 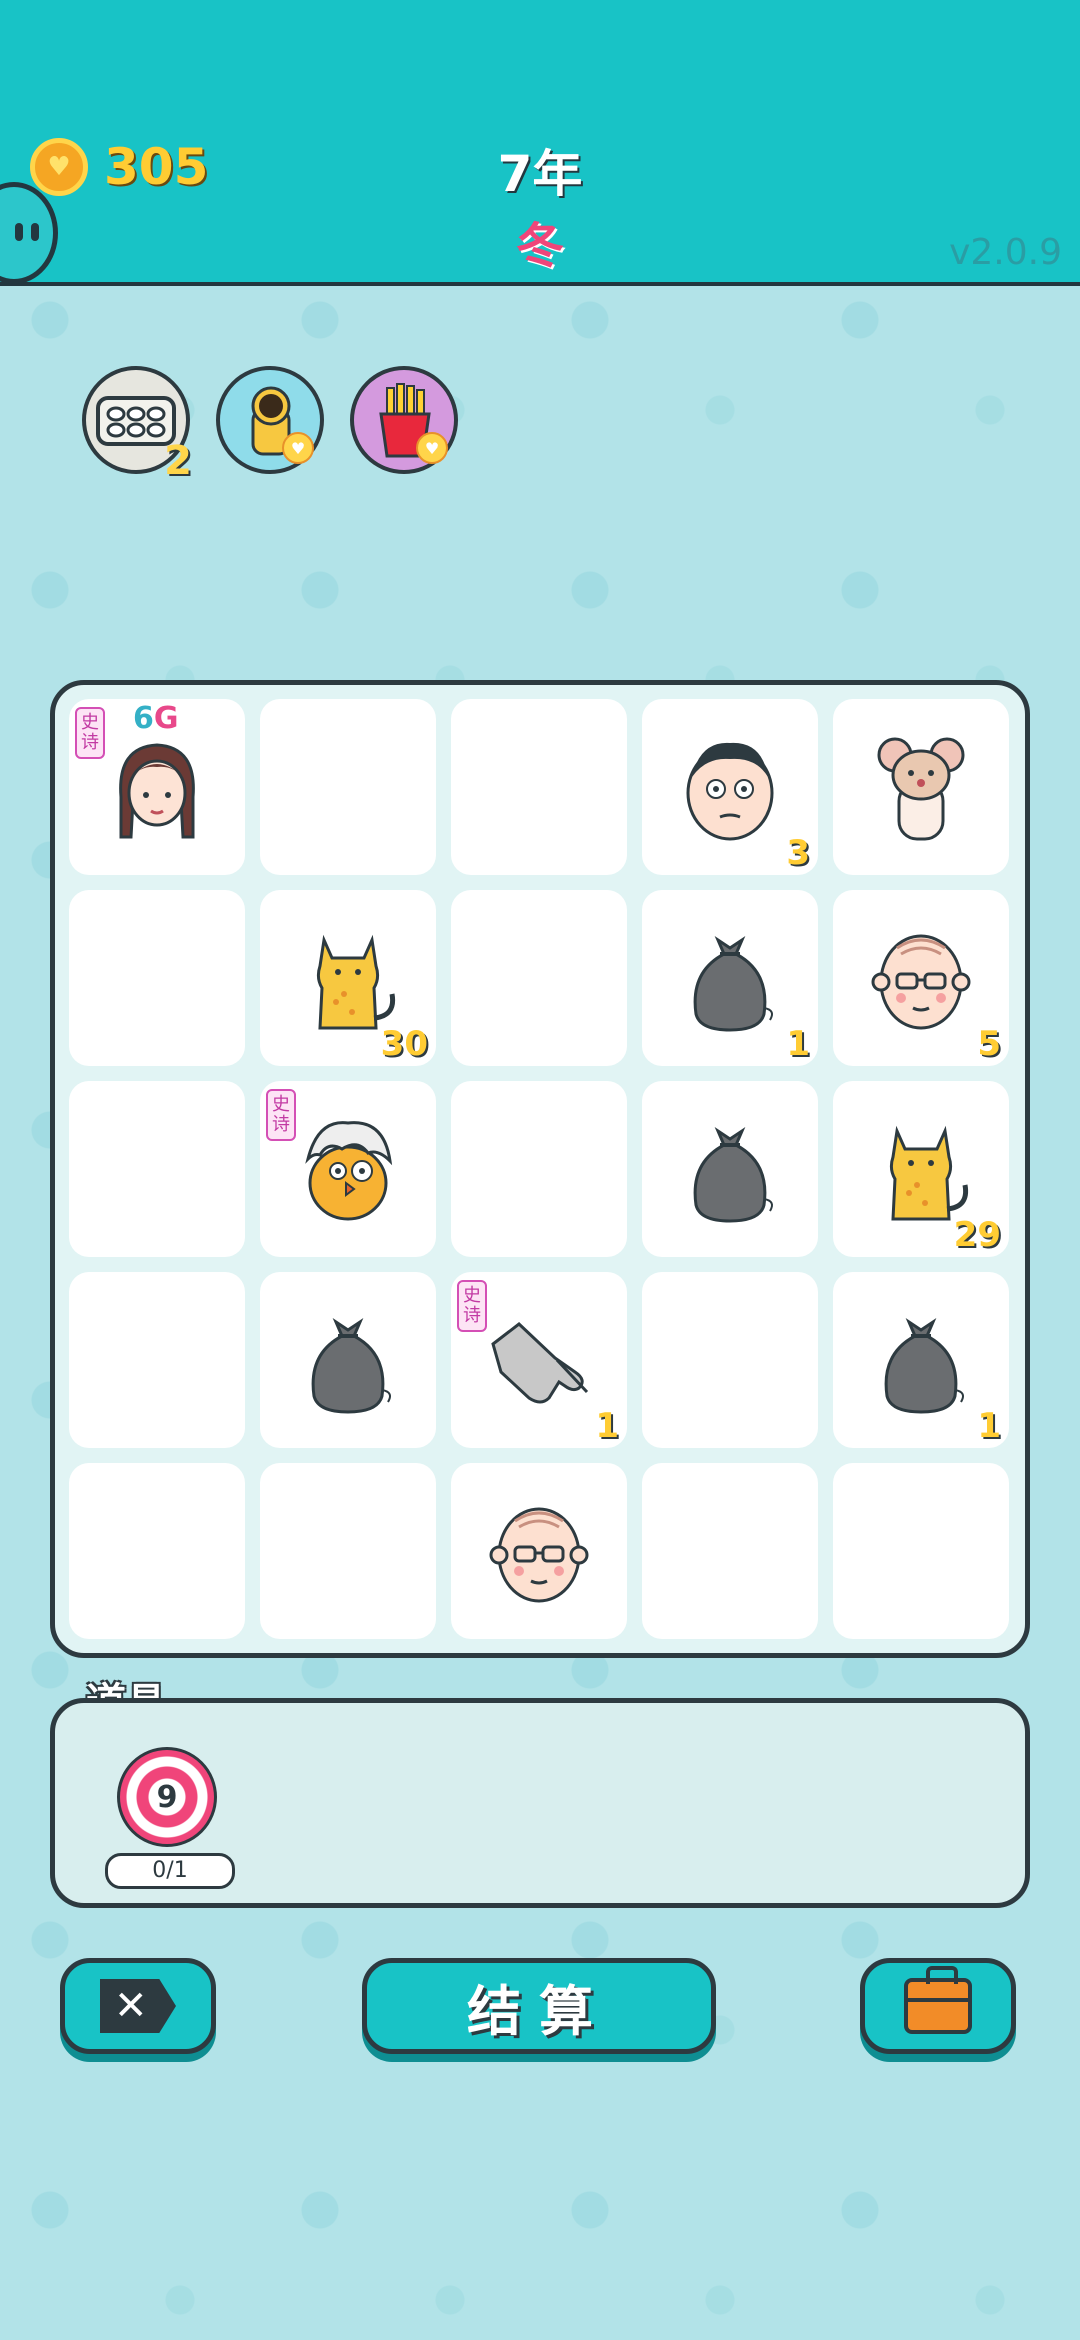 I want to click on level-unit: G, so click(x=166, y=718).